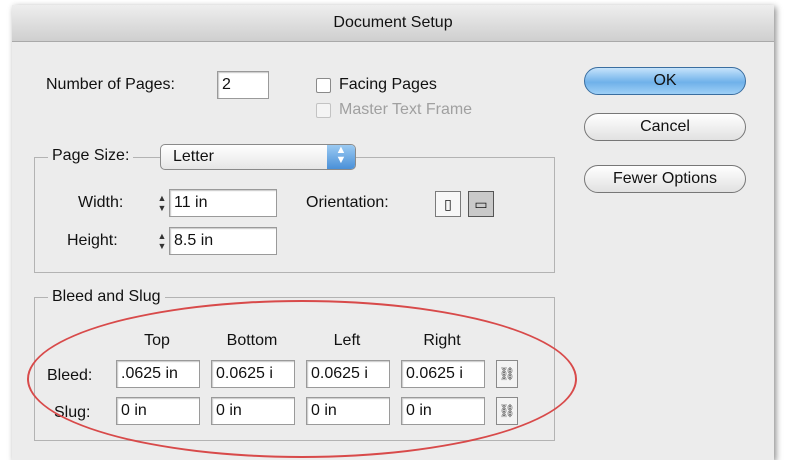 This screenshot has height=460, width=785. Describe the element at coordinates (101, 202) in the screenshot. I see `width-label: Width:` at that location.